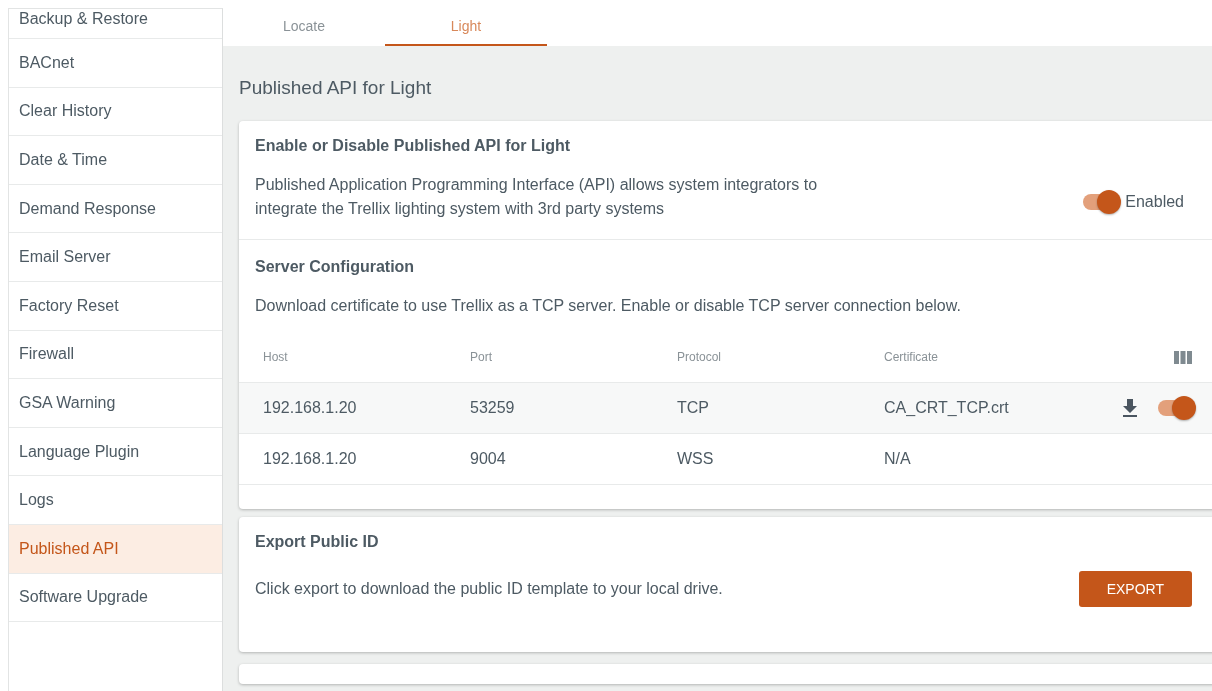  I want to click on column-header: Certificate, so click(911, 357).